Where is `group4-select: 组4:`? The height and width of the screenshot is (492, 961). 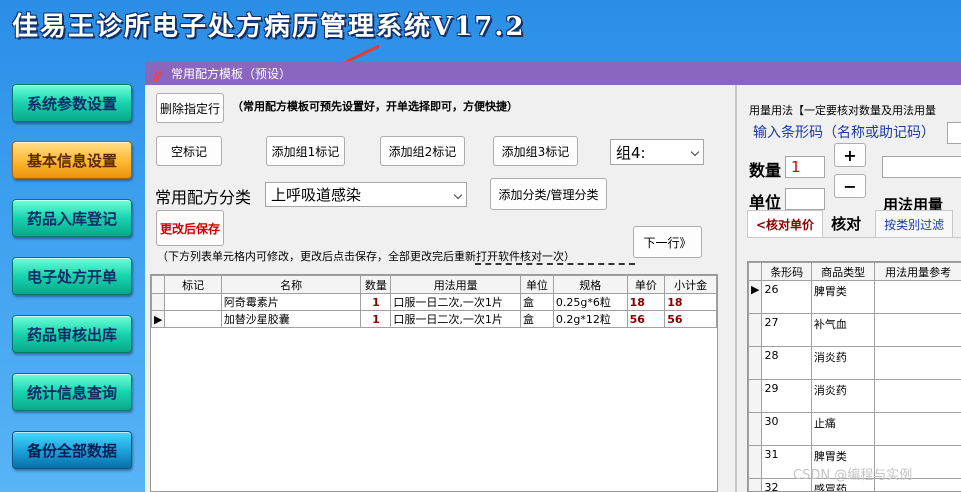
group4-select: 组4: is located at coordinates (657, 152).